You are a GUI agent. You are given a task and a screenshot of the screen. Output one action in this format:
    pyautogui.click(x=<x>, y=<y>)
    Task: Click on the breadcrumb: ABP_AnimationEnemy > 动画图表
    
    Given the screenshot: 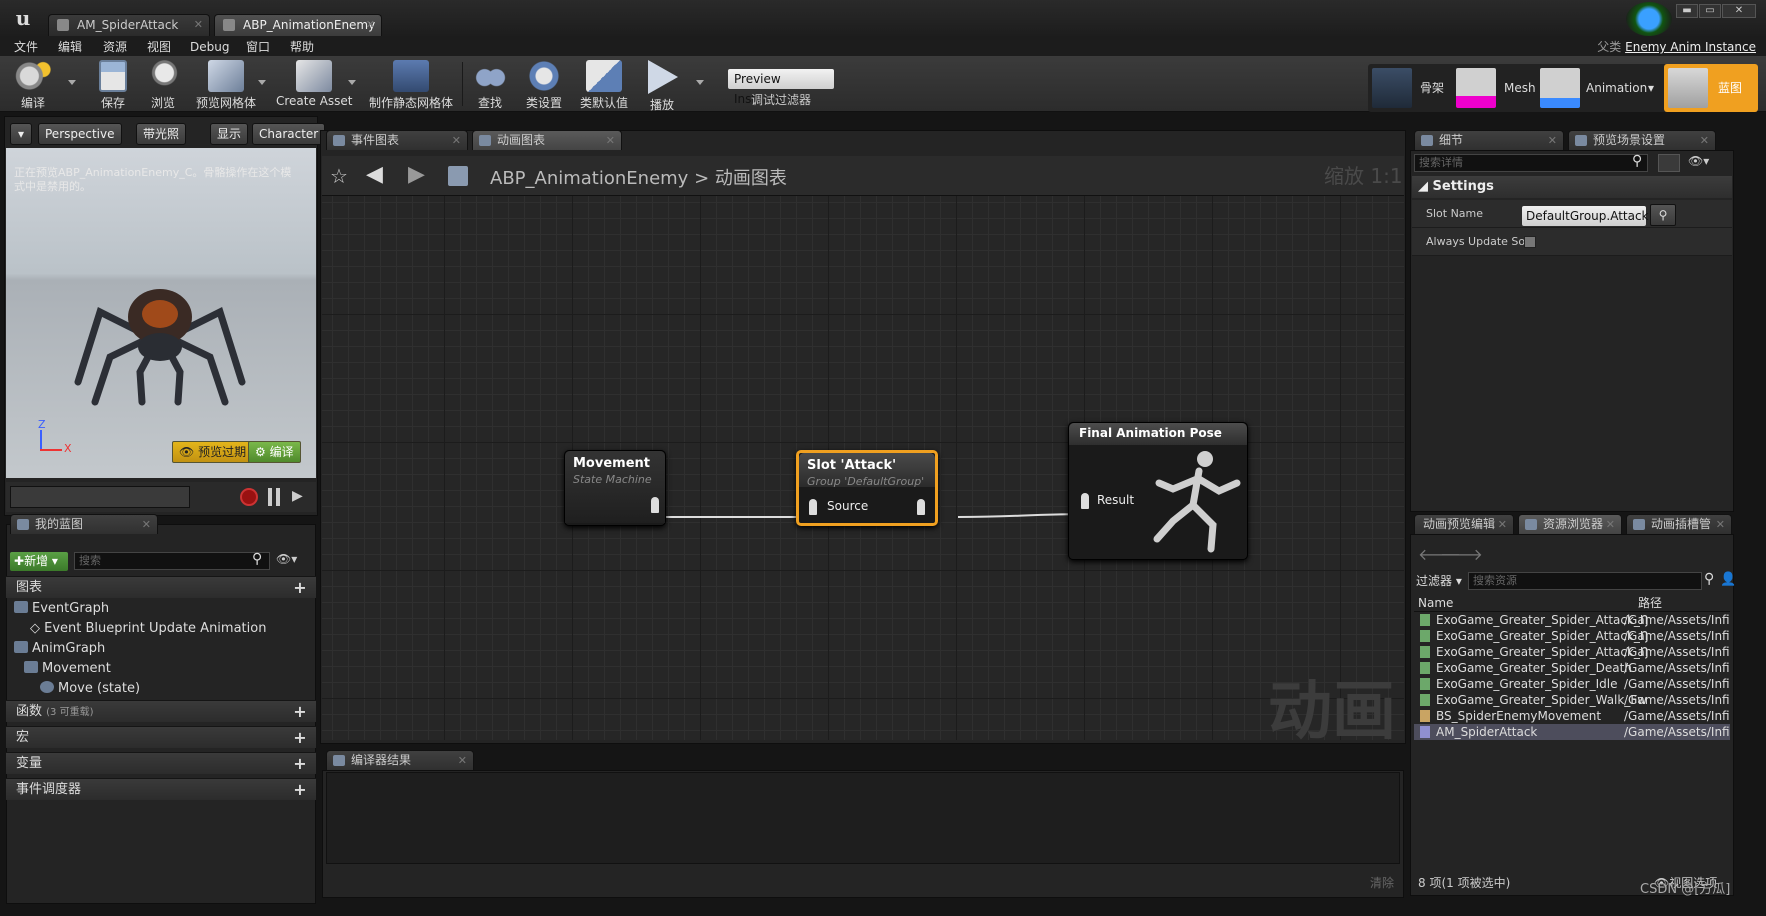 What is the action you would take?
    pyautogui.click(x=638, y=177)
    